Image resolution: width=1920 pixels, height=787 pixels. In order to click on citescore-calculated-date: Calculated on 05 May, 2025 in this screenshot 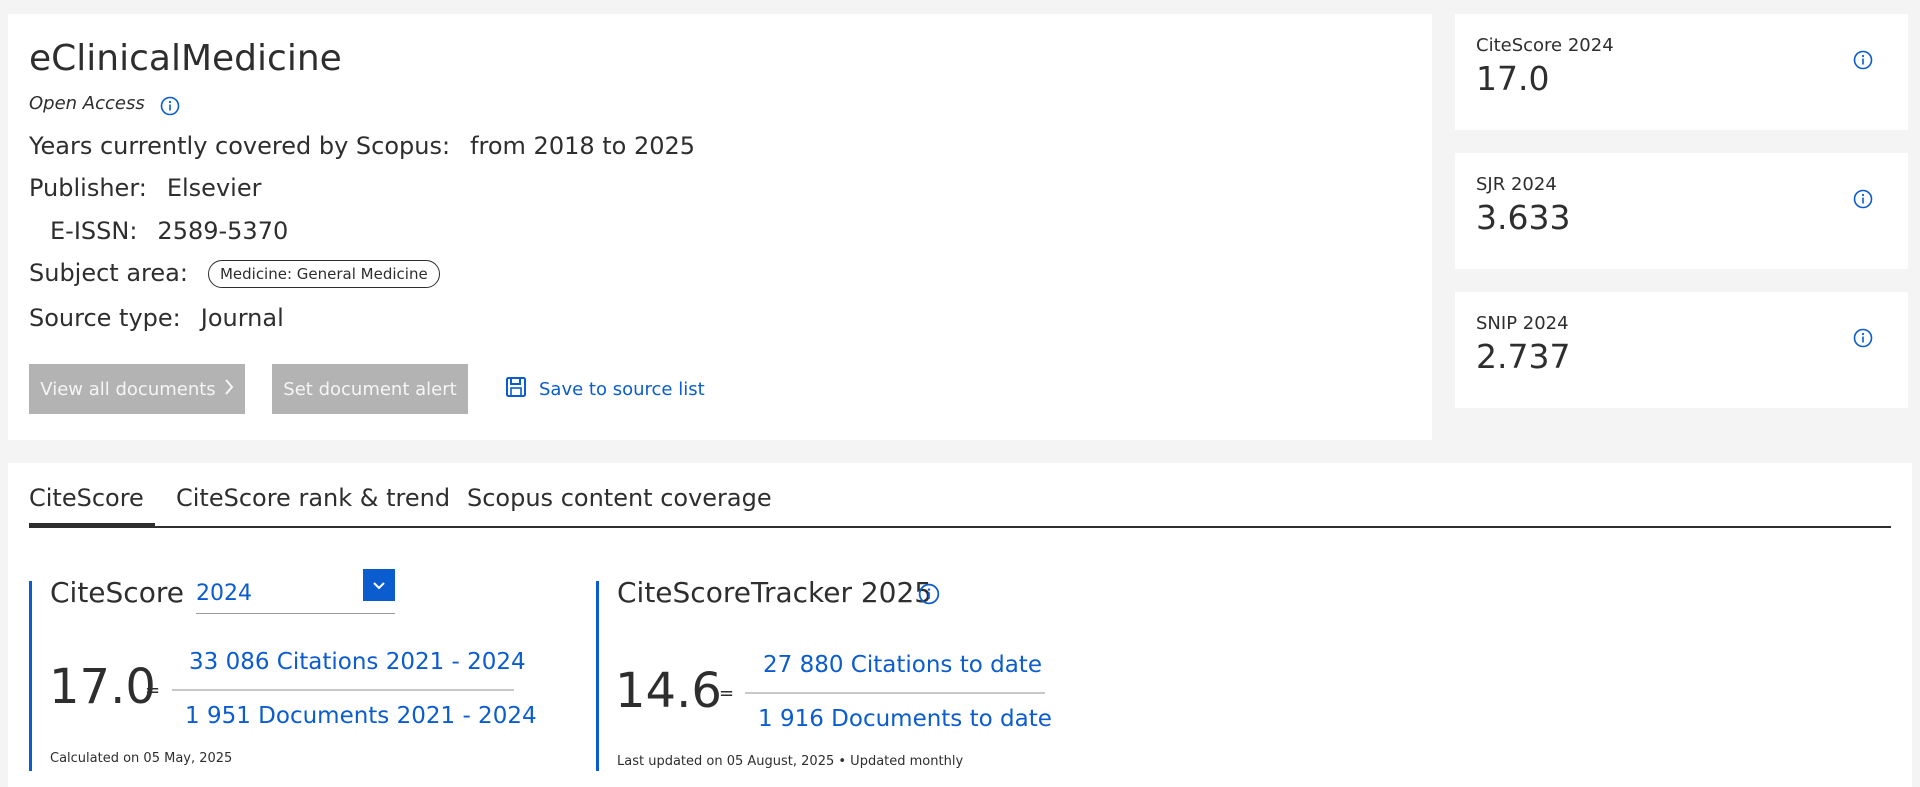, I will do `click(141, 758)`.